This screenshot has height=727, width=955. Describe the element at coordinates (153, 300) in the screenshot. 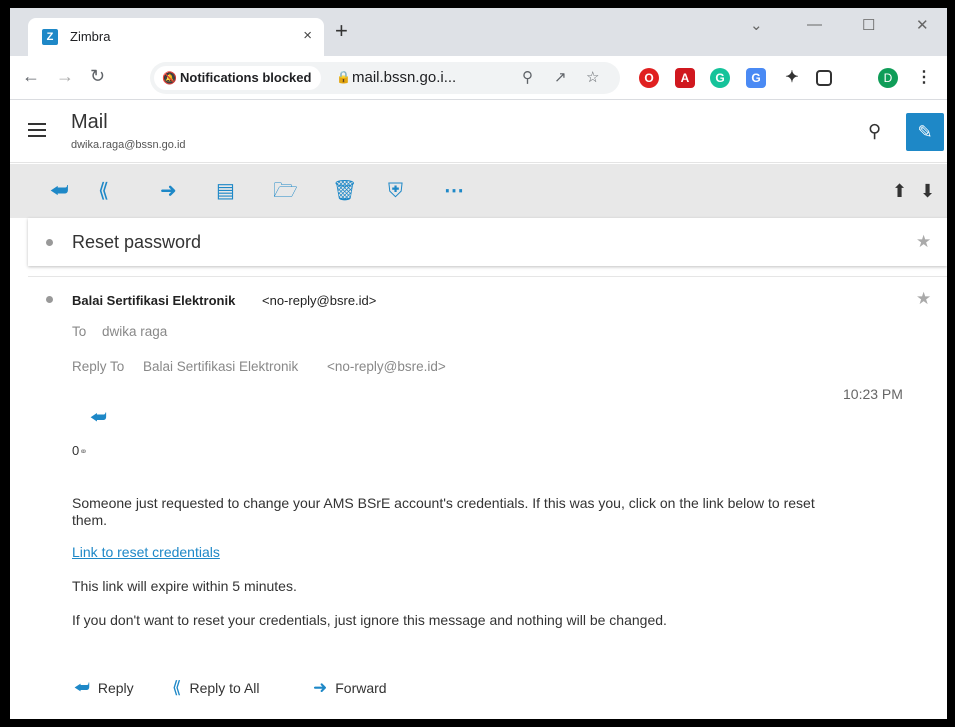

I see `sender-name: Balai Sertifikasi Elektronik` at that location.